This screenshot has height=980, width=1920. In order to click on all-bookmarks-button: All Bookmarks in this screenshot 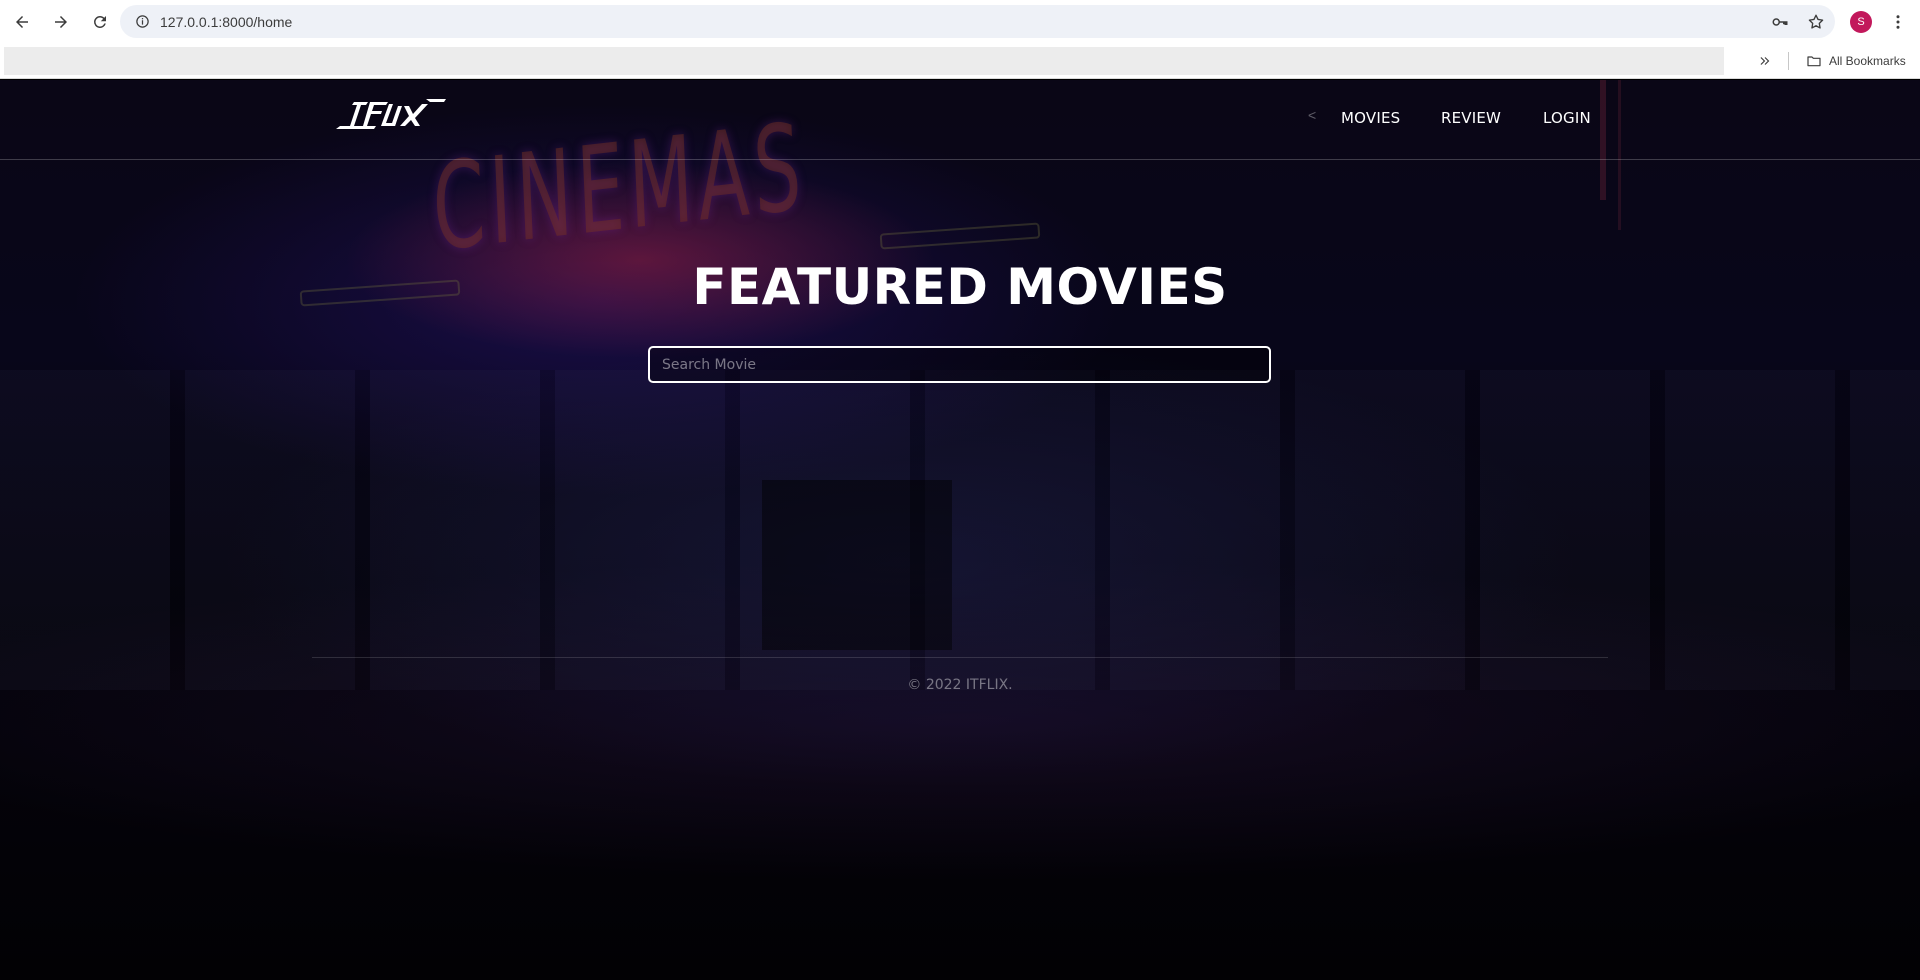, I will do `click(1856, 61)`.